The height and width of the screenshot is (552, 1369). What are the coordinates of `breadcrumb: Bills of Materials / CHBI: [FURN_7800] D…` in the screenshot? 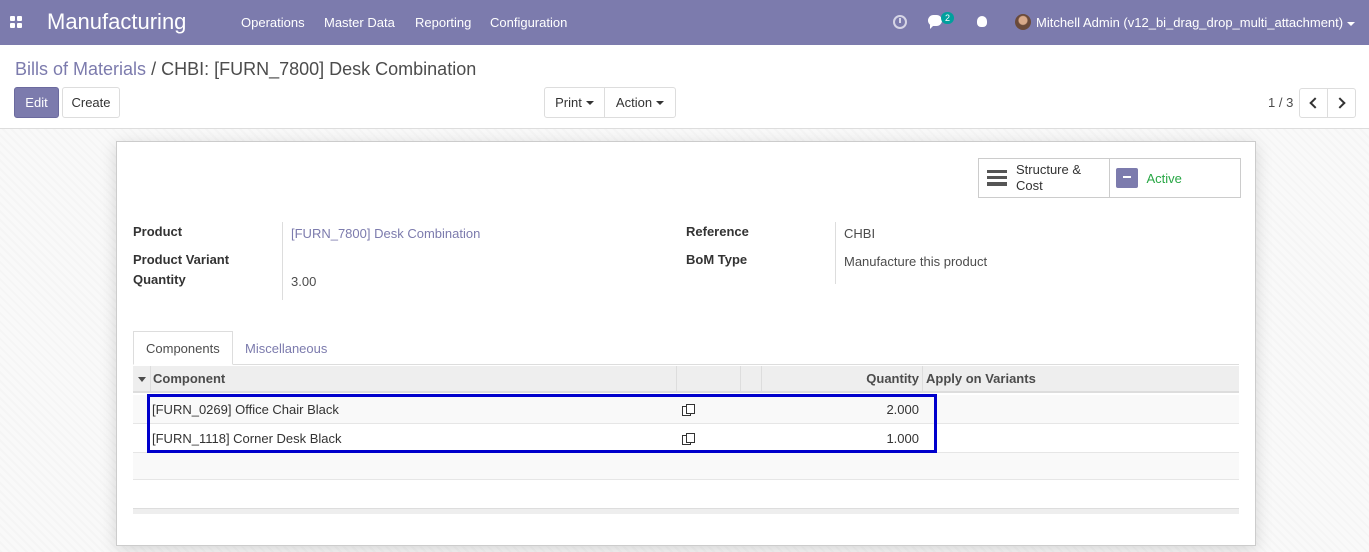 It's located at (245, 69).